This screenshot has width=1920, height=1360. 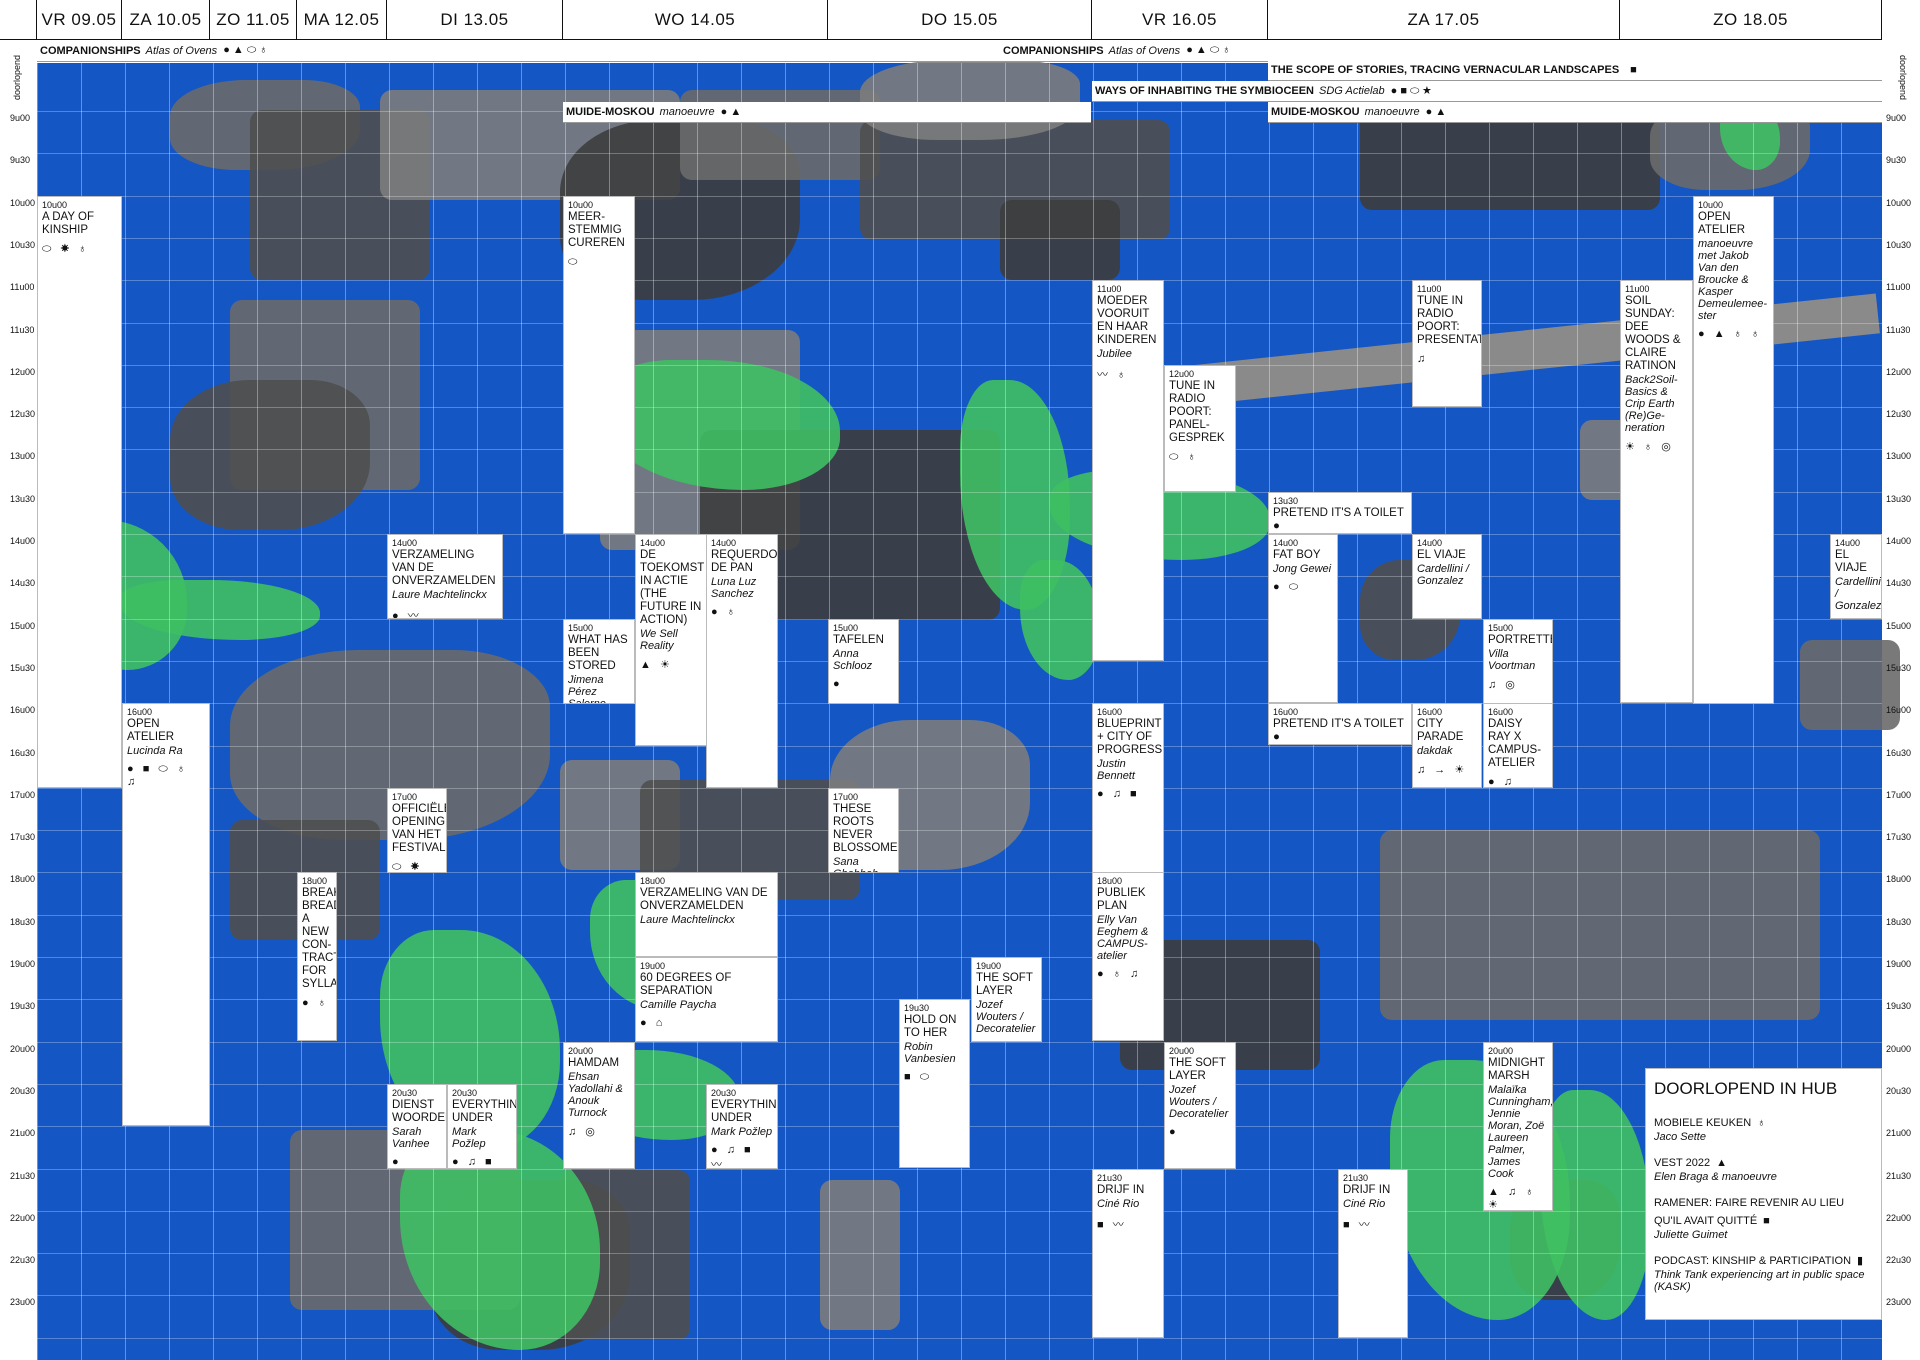 What do you see at coordinates (855, 864) in the screenshot?
I see `event-author: Sana Ghobbeh` at bounding box center [855, 864].